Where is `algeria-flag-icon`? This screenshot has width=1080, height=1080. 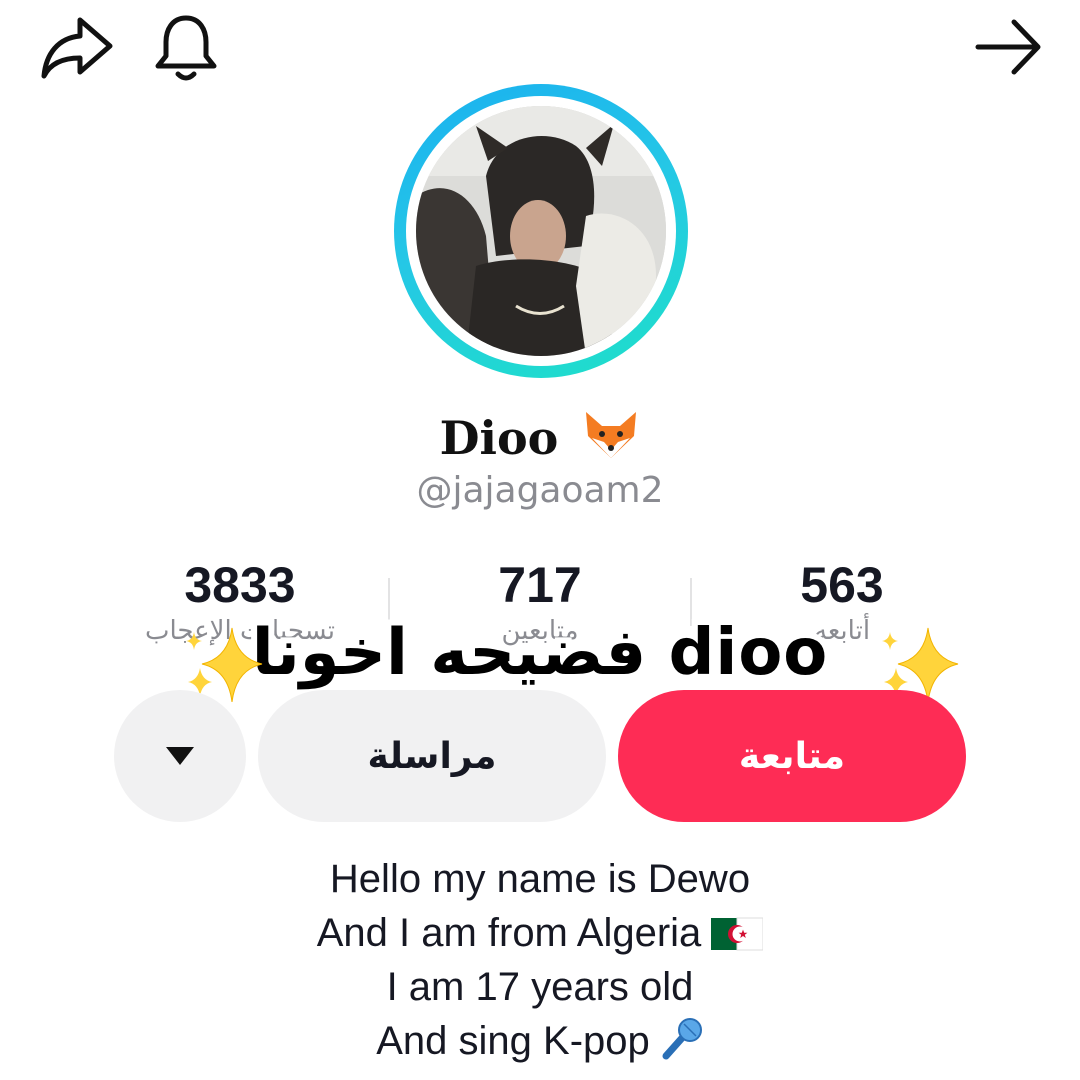 algeria-flag-icon is located at coordinates (737, 934).